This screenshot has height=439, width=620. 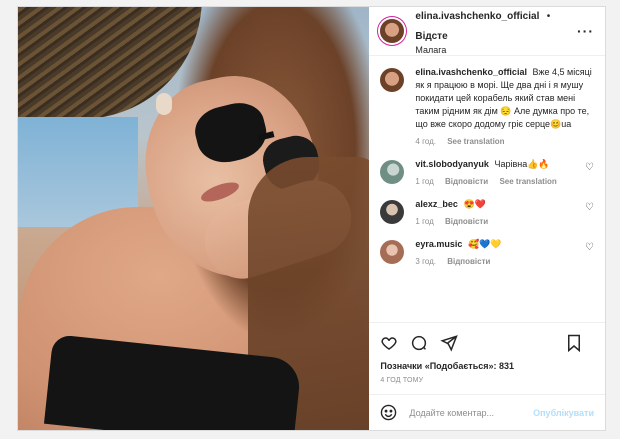 I want to click on caption-username: elina.ivashchenko_official, so click(x=471, y=72).